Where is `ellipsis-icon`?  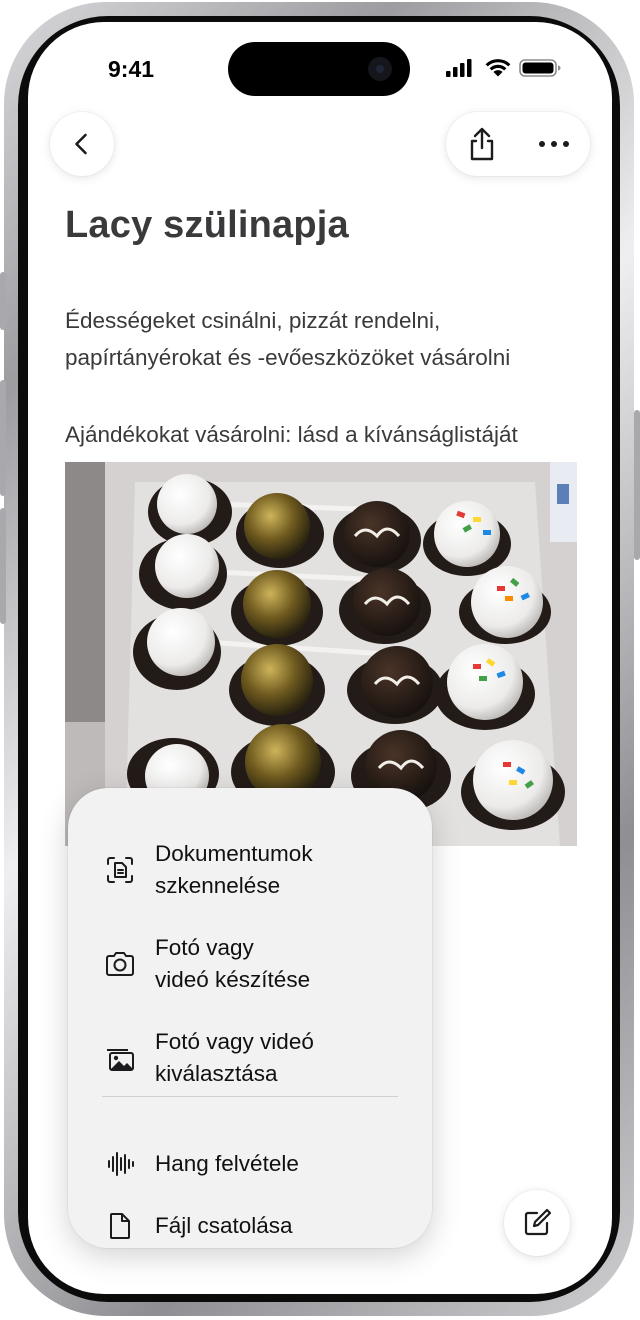
ellipsis-icon is located at coordinates (554, 144).